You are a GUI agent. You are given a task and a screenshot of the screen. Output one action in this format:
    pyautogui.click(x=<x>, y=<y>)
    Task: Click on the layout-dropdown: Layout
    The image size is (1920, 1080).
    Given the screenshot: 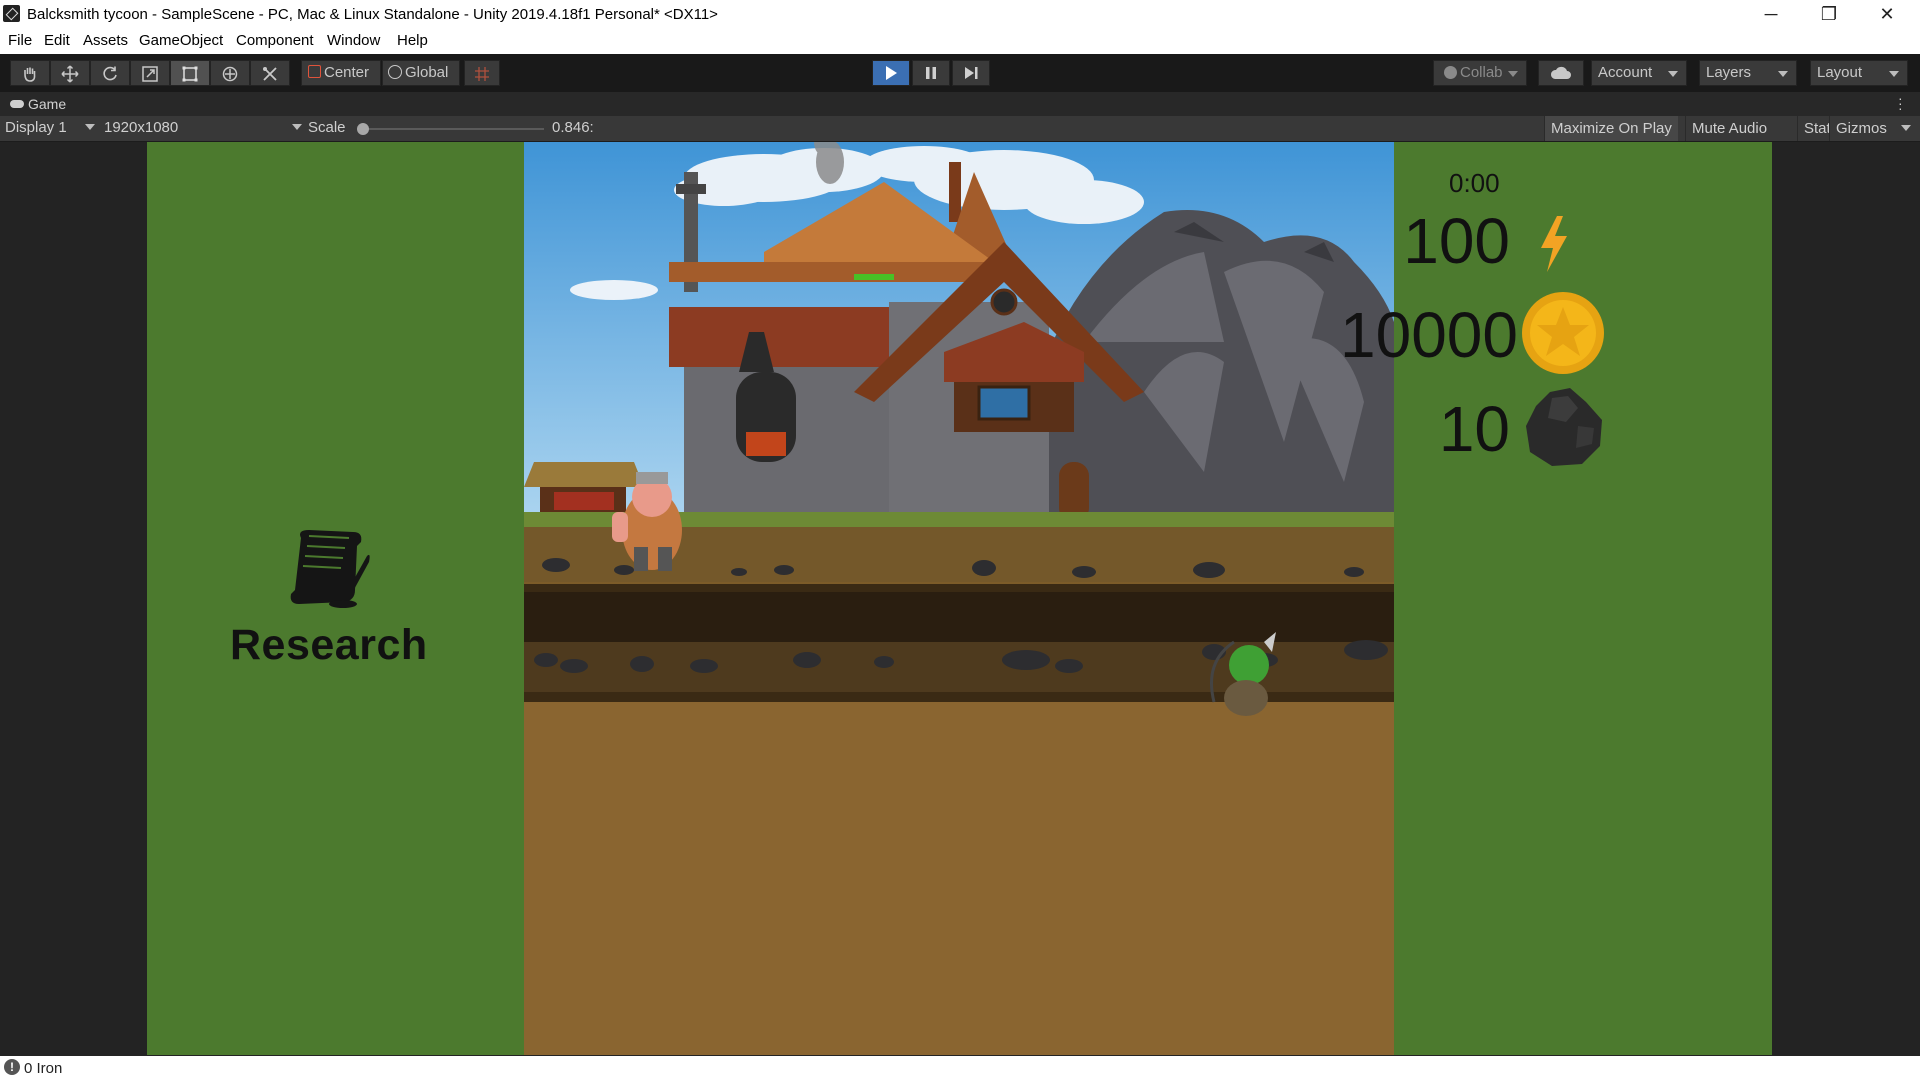 What is the action you would take?
    pyautogui.click(x=1859, y=73)
    